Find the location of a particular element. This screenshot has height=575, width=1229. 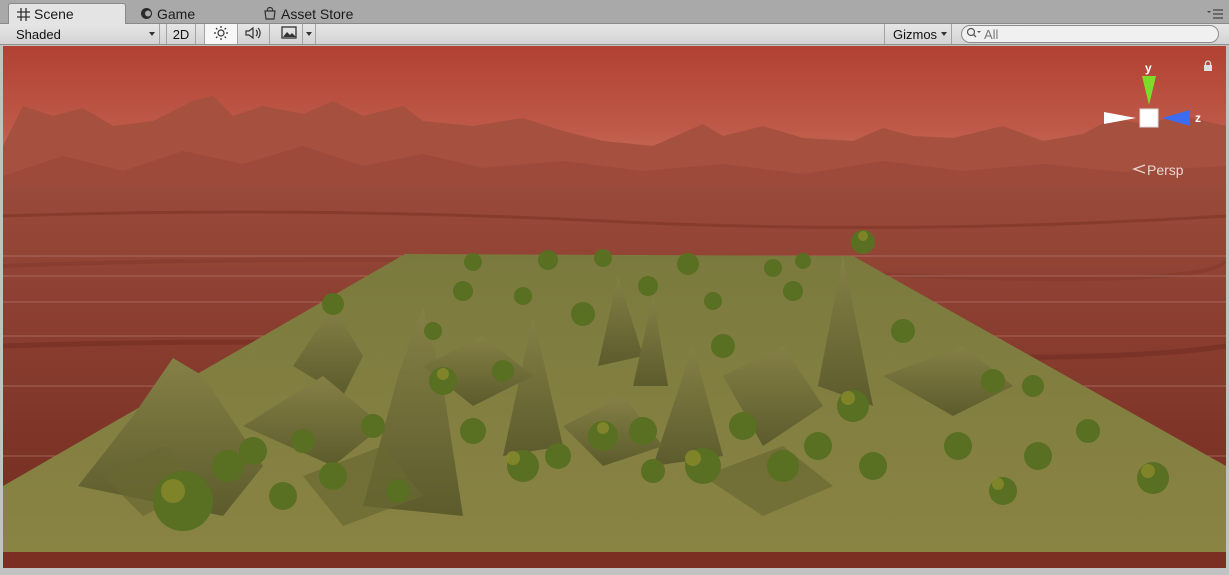

image-icon is located at coordinates (289, 34).